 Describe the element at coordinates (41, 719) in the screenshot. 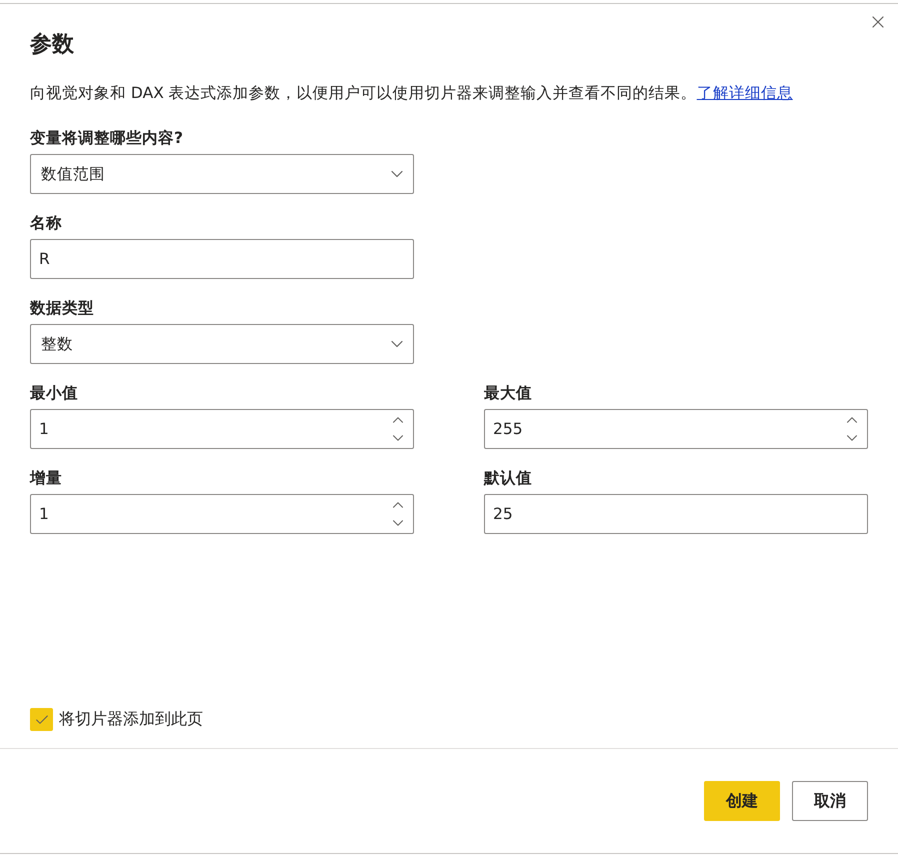

I see `checkbox` at that location.